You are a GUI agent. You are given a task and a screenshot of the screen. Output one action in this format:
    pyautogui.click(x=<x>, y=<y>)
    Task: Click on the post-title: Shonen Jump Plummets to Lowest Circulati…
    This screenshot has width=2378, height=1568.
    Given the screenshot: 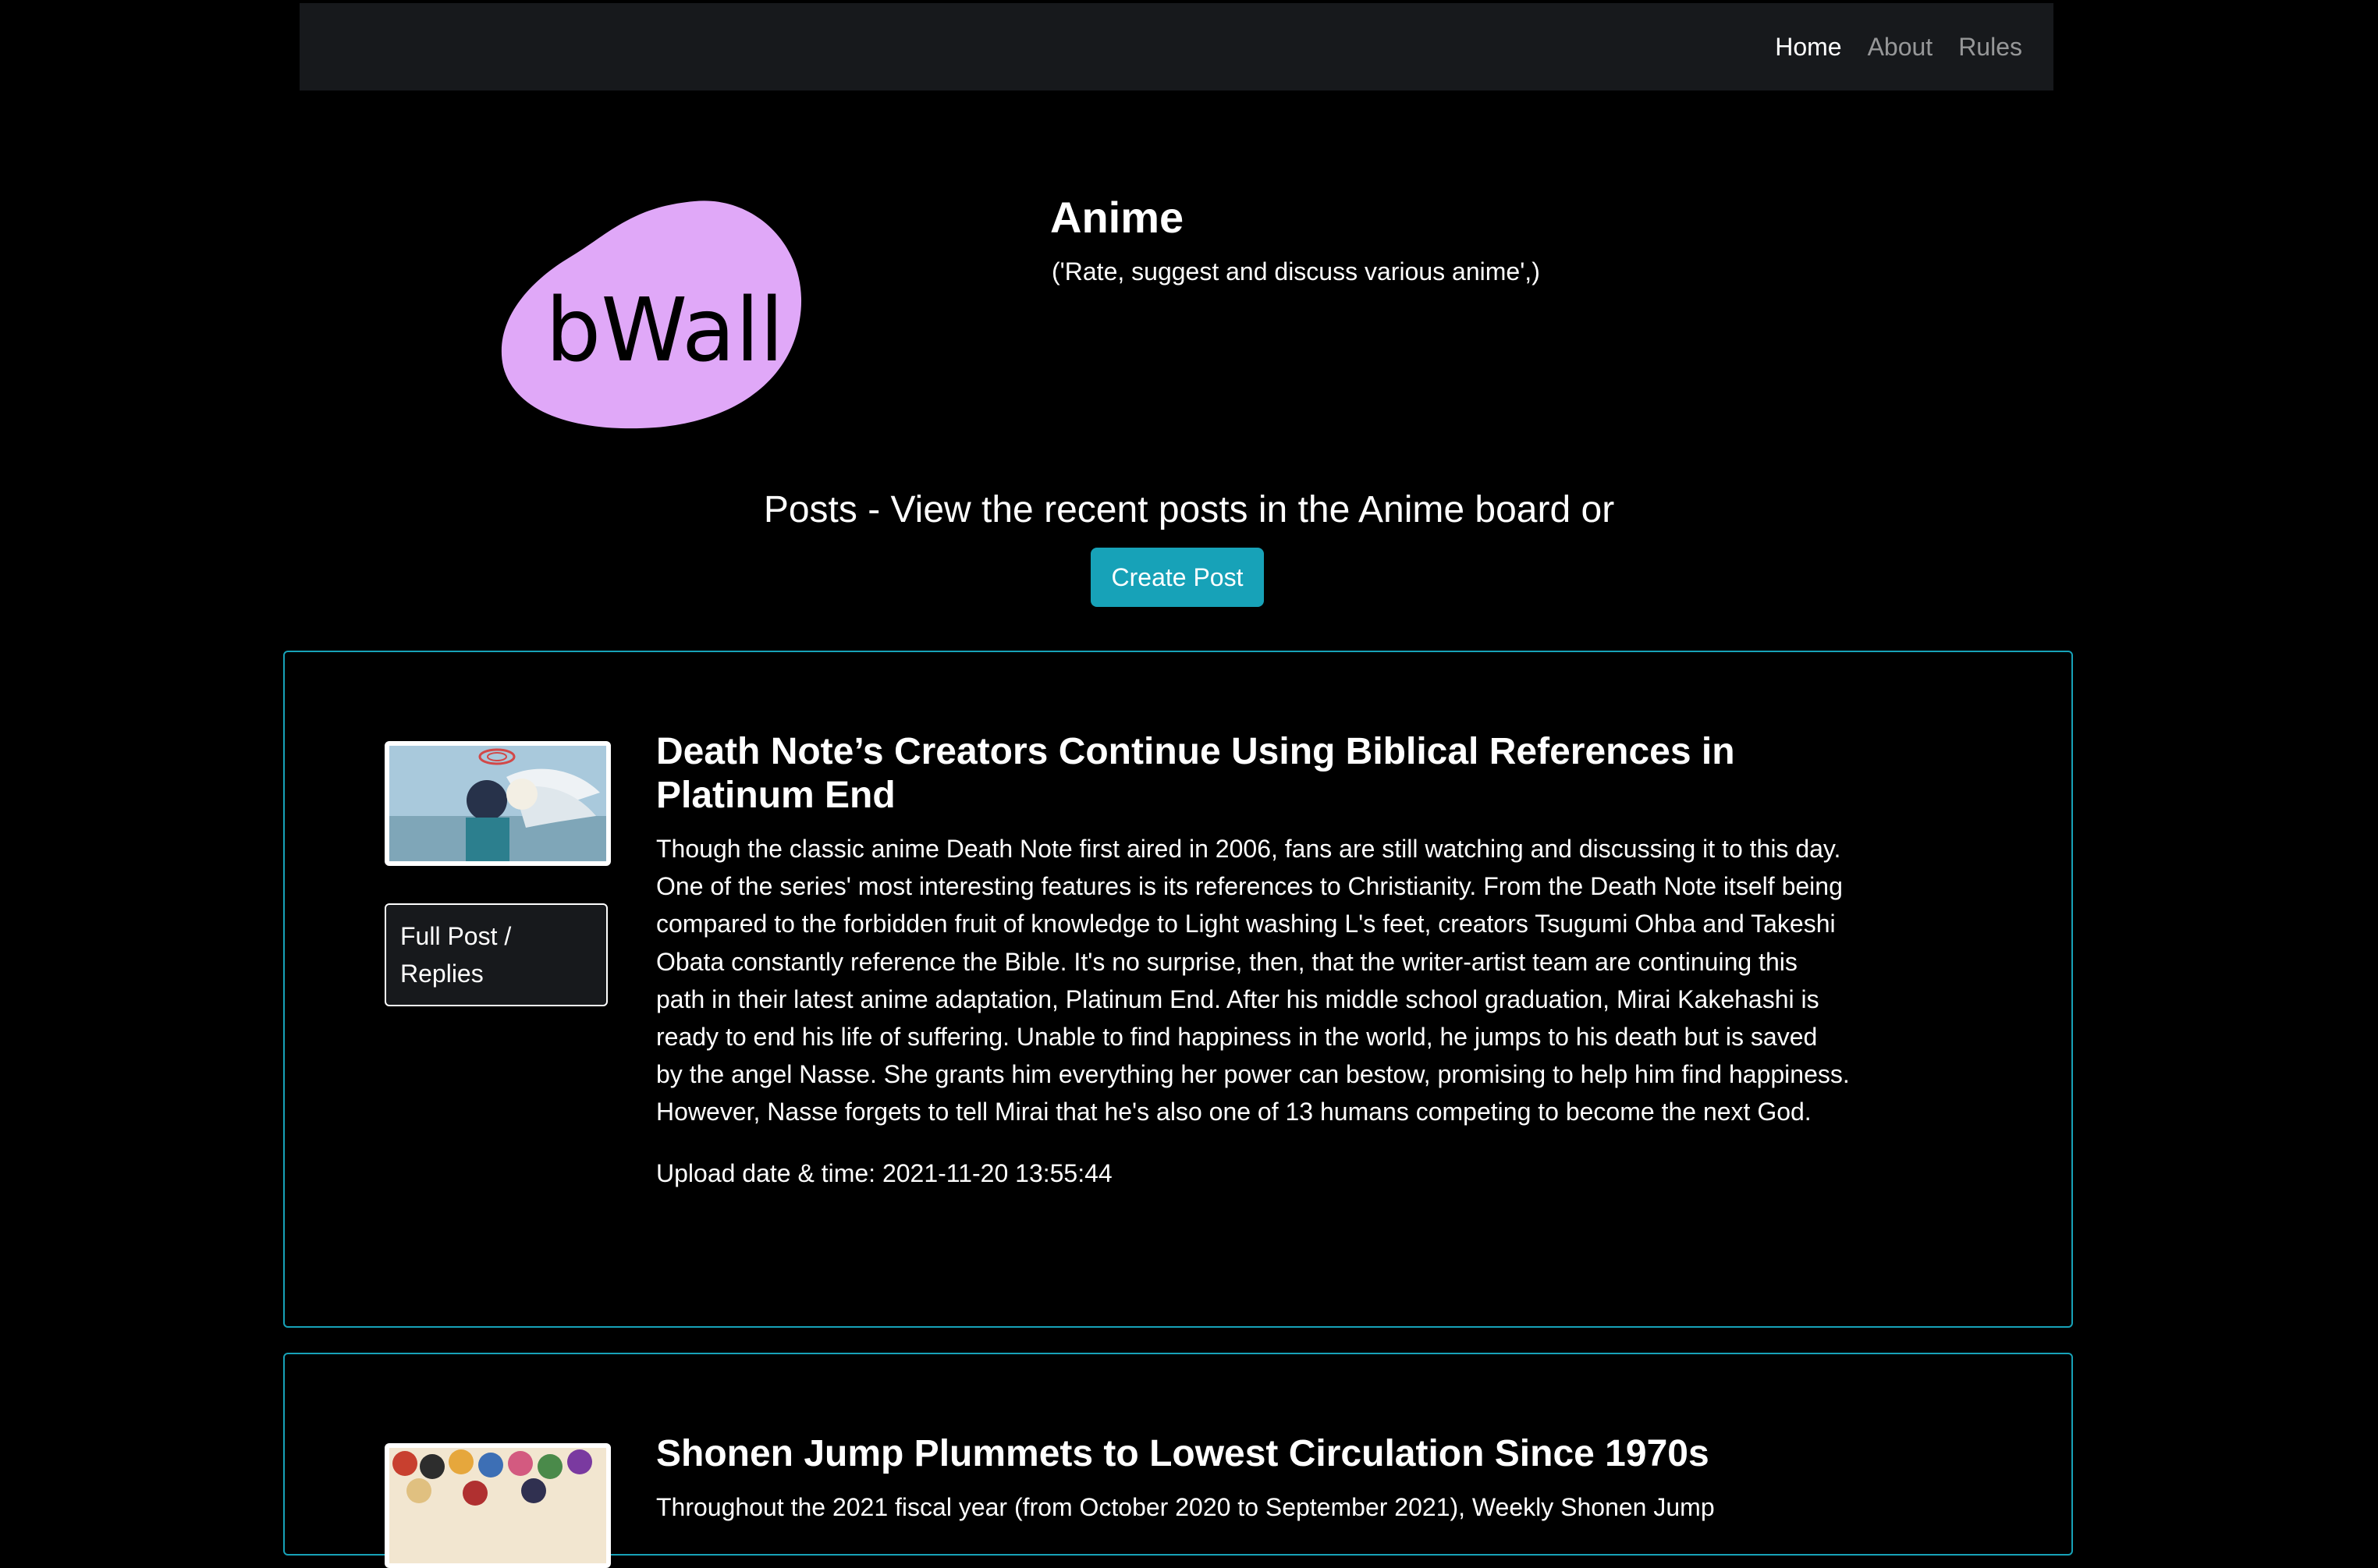 What is the action you would take?
    pyautogui.click(x=1183, y=1453)
    